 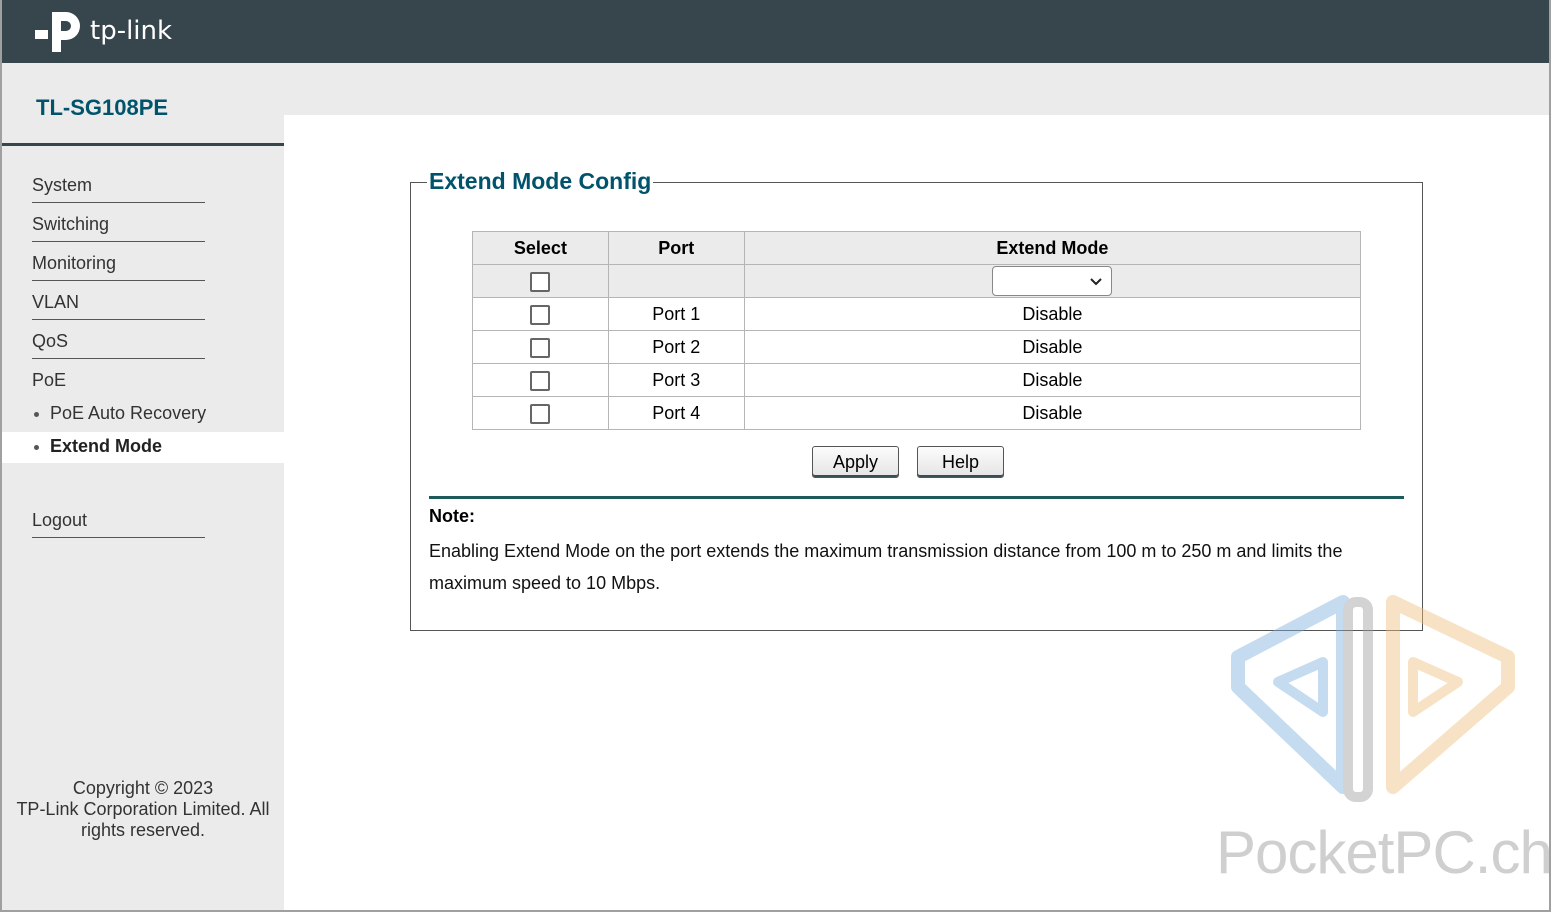 I want to click on table-row: Port 3 Disable, so click(x=917, y=380).